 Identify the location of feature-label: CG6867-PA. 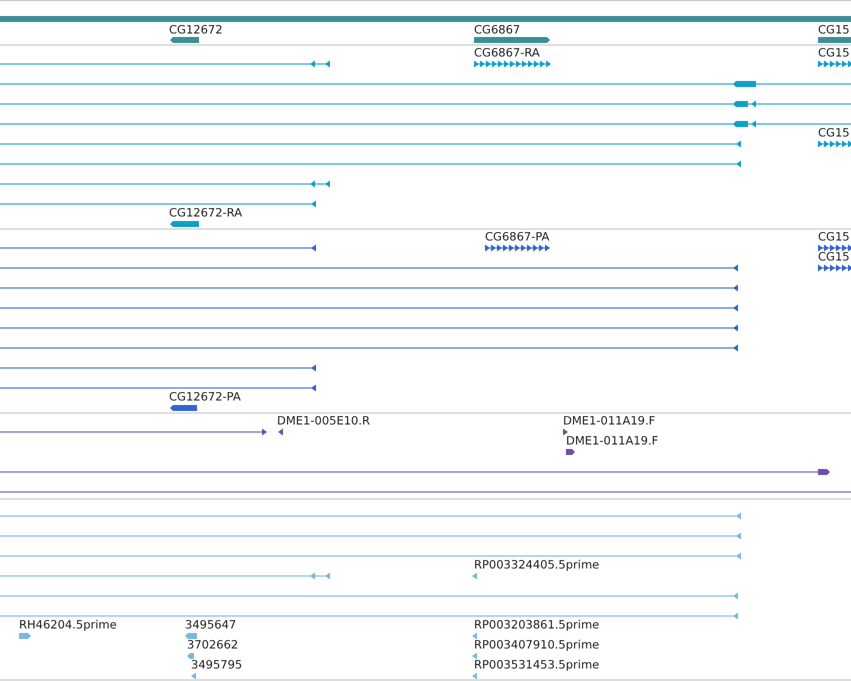
(517, 237).